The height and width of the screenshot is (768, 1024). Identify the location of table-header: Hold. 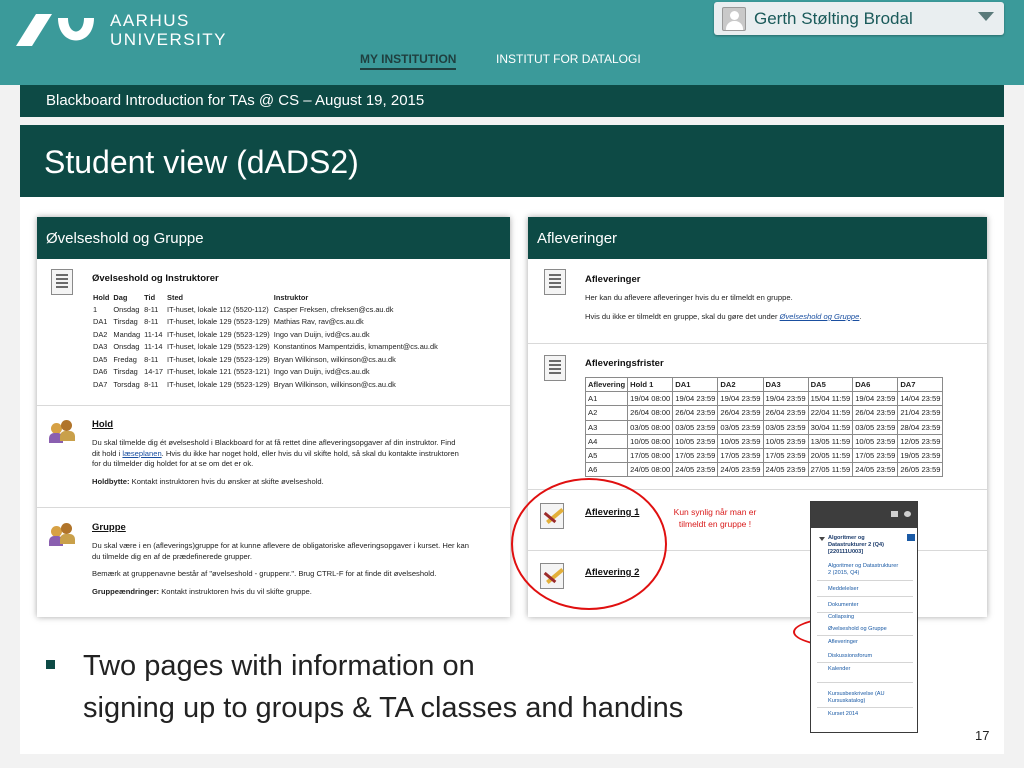
(101, 297).